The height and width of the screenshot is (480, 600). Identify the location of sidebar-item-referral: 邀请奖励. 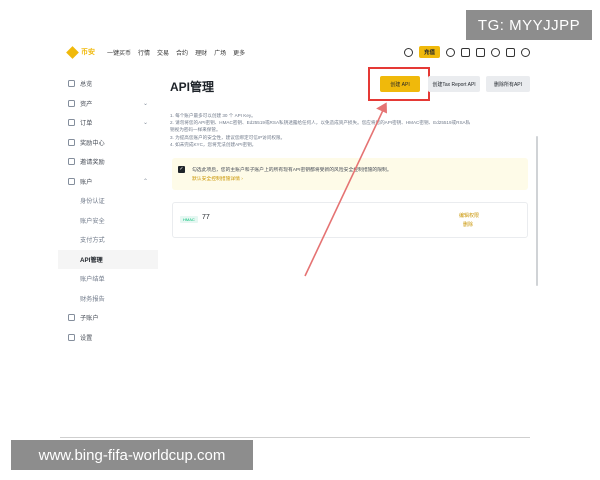
(108, 162).